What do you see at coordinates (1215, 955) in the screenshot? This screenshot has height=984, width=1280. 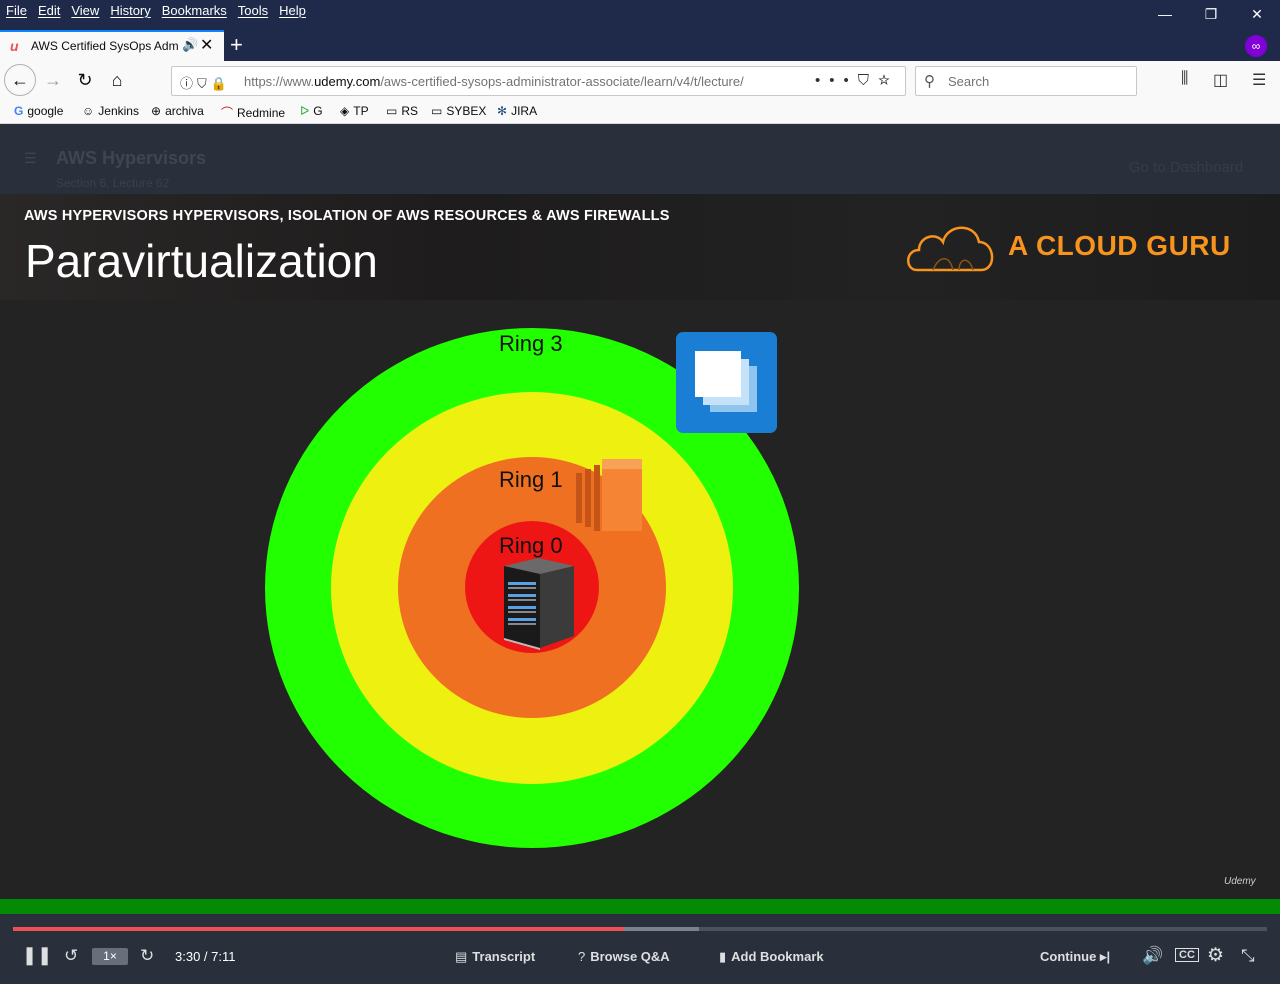 I see `settings-gear-icon: ⚙` at bounding box center [1215, 955].